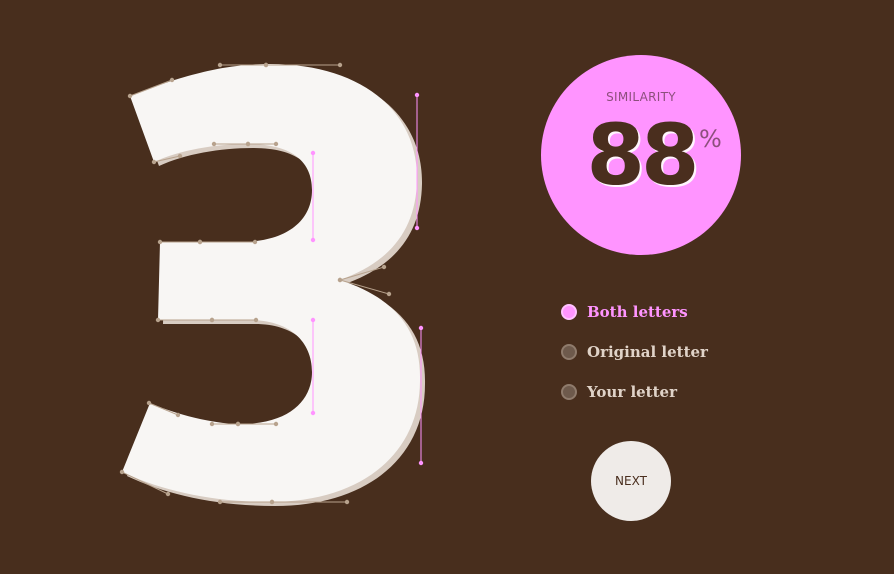 The width and height of the screenshot is (894, 574). I want to click on layer-legend: Both letters Original letter Your letter, so click(634, 362).